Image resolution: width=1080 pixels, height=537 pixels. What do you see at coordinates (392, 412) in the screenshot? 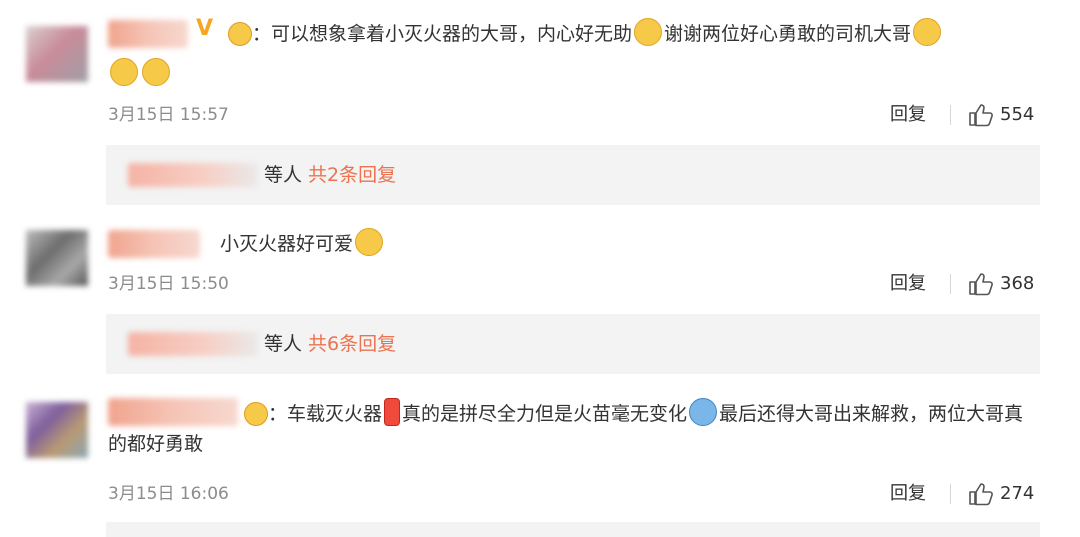
I see `fire-extinguisher-emoji` at bounding box center [392, 412].